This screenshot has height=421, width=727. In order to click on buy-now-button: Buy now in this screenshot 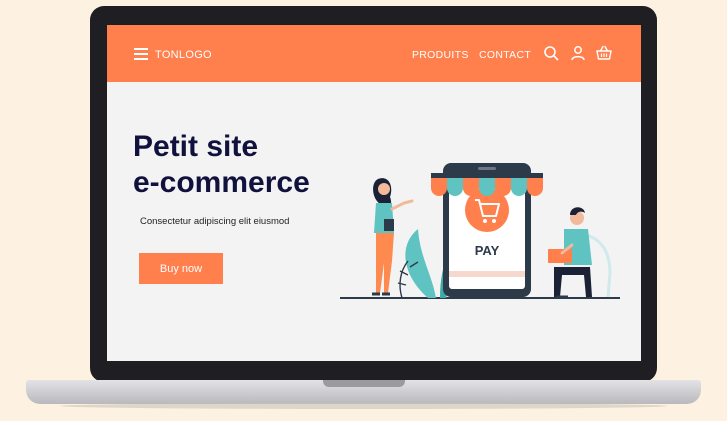, I will do `click(181, 268)`.